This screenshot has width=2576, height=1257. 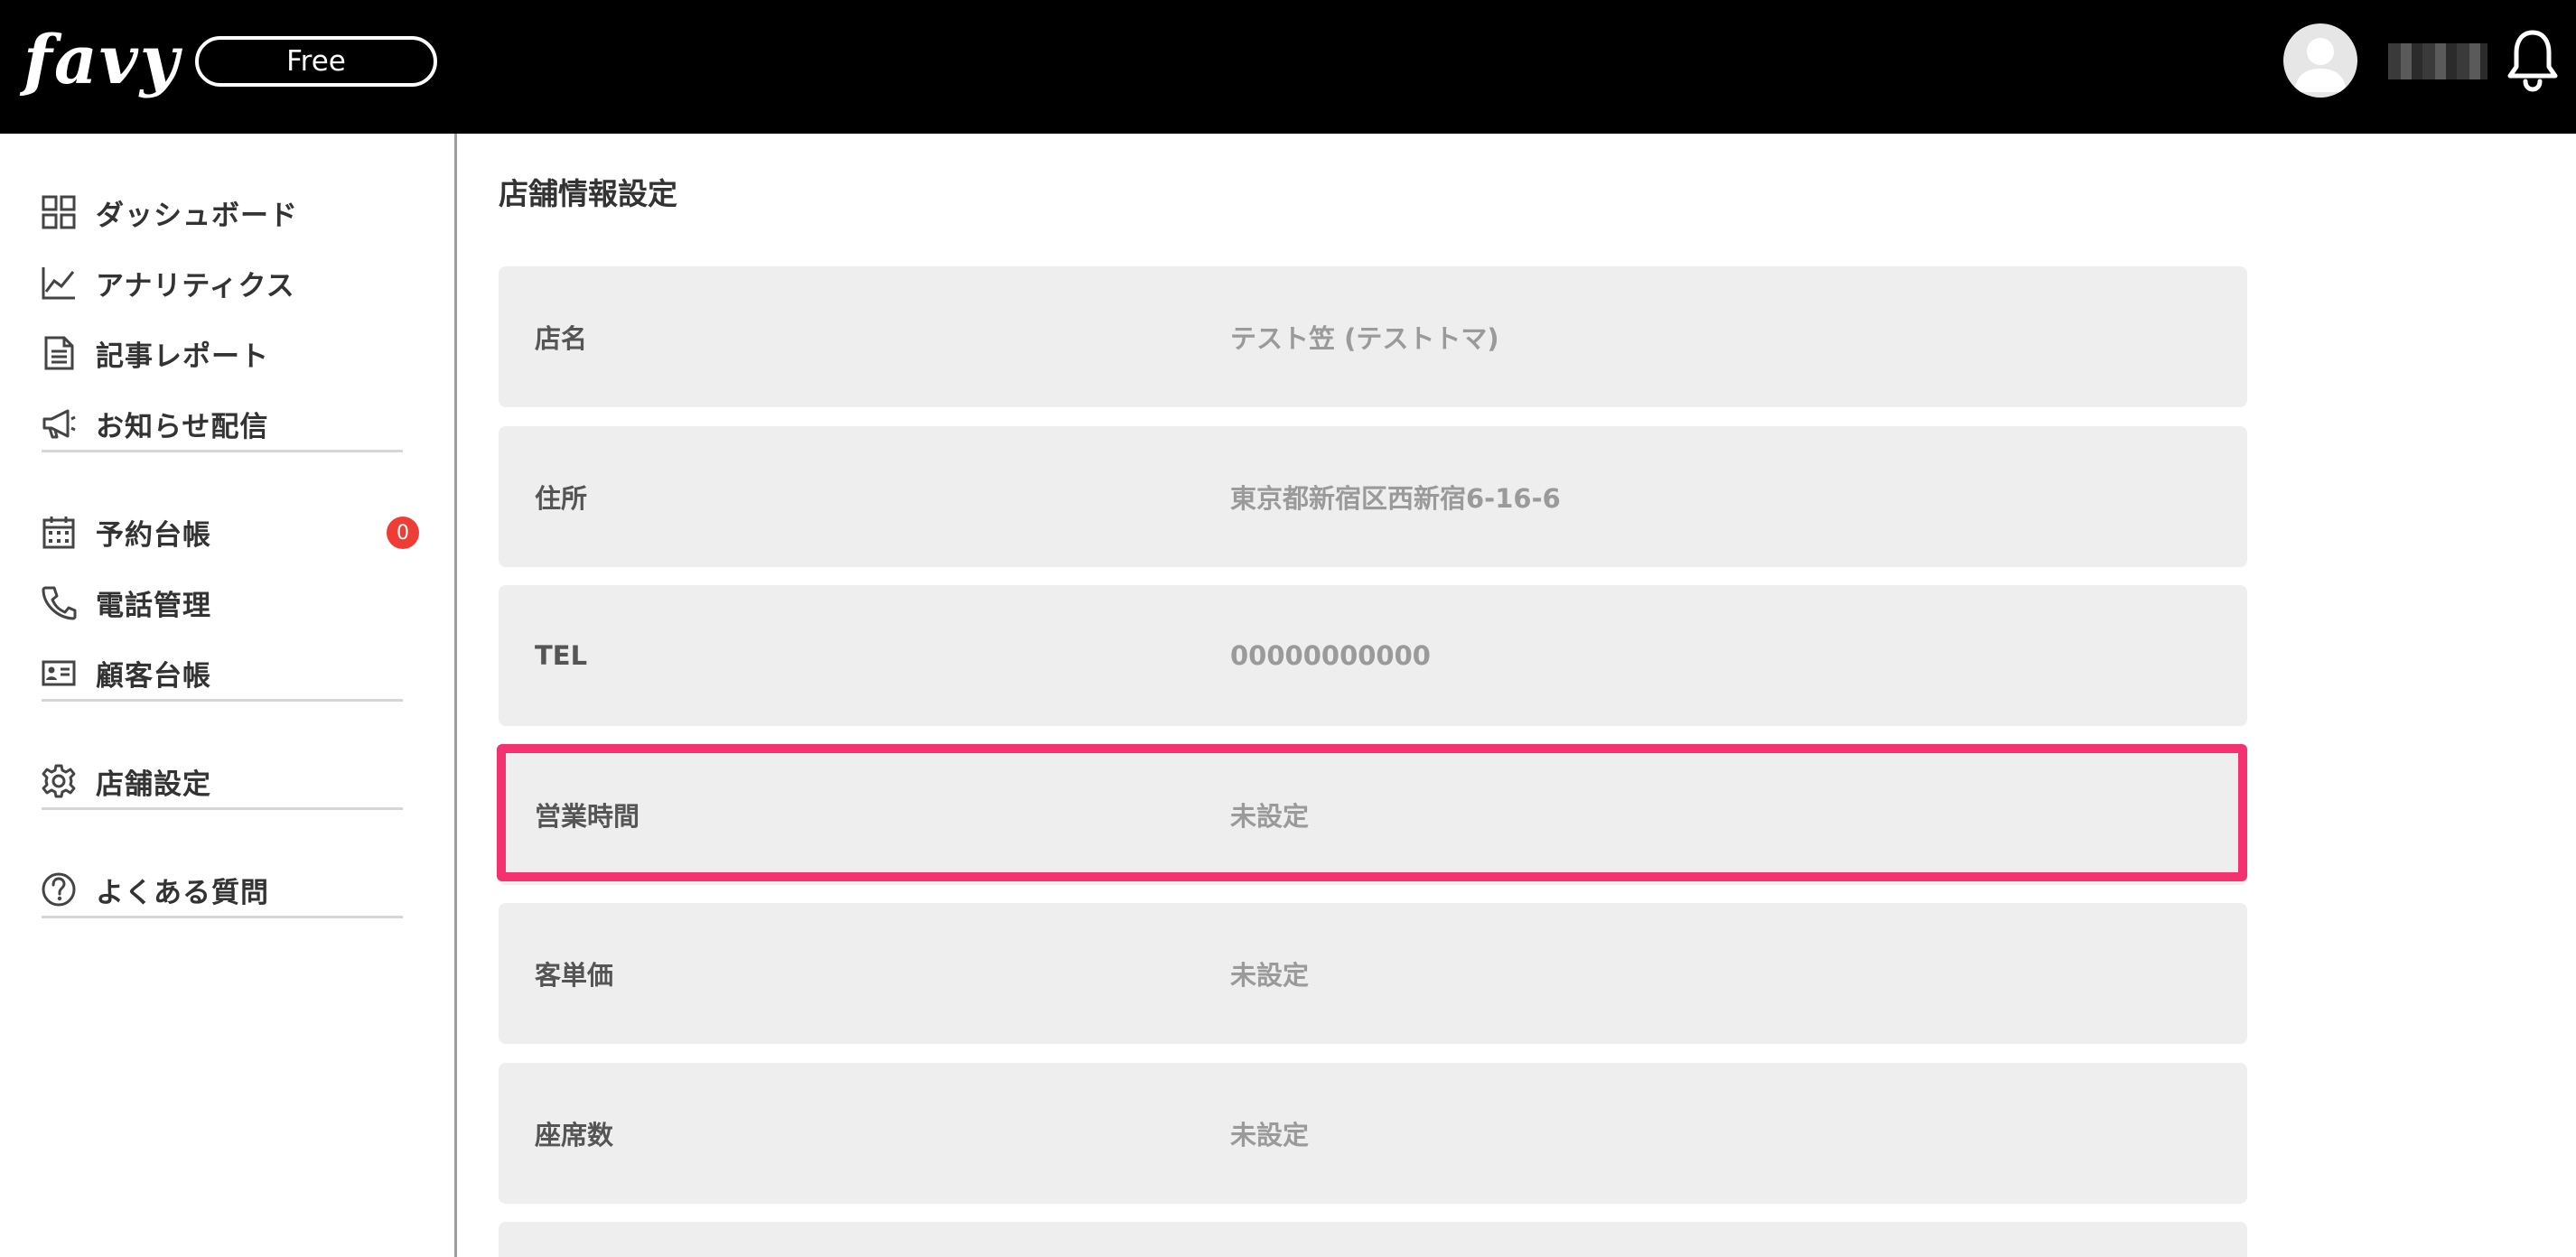 What do you see at coordinates (2533, 59) in the screenshot?
I see `notification-bell-icon` at bounding box center [2533, 59].